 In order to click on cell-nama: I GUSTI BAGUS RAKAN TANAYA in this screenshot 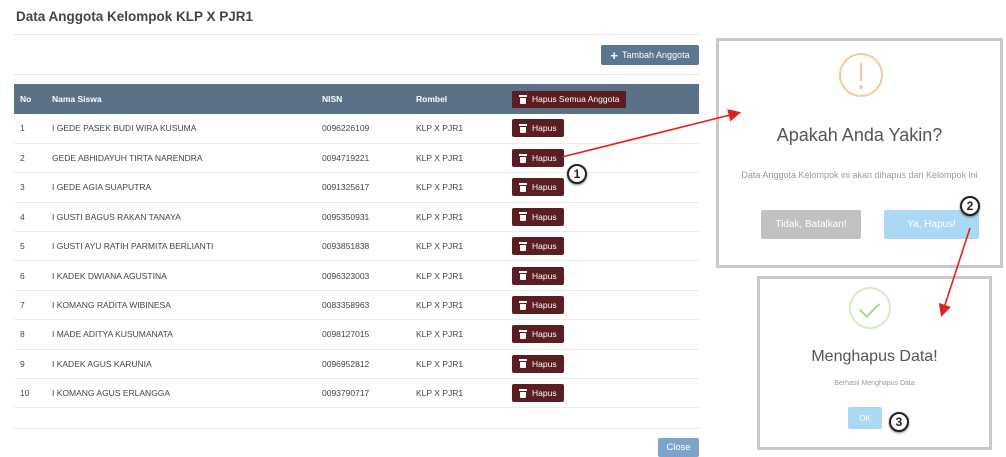, I will do `click(116, 216)`.